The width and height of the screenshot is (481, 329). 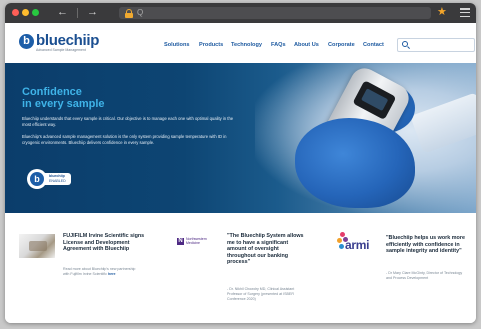 What do you see at coordinates (373, 45) in the screenshot?
I see `nav-contact: Contact` at bounding box center [373, 45].